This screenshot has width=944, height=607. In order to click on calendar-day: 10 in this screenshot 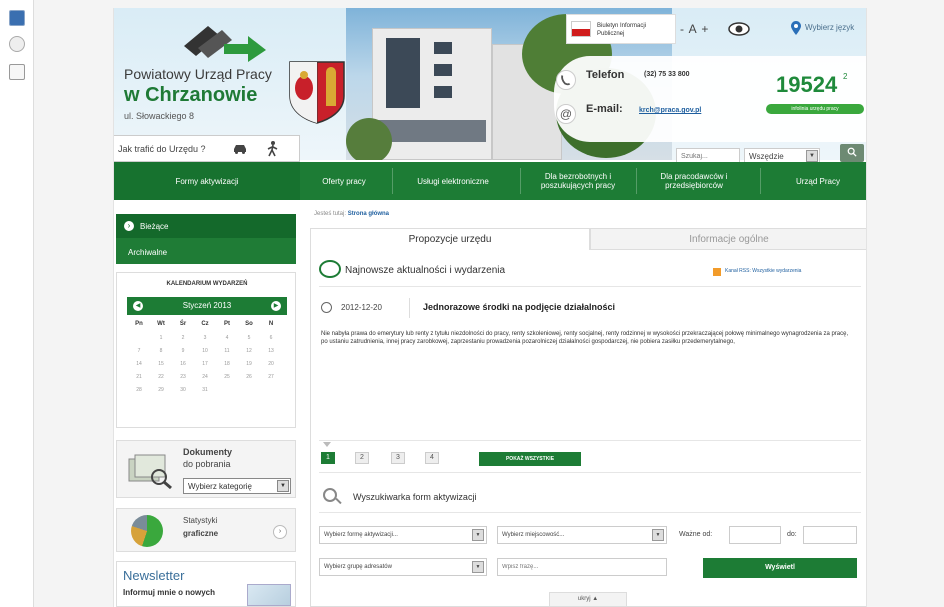, I will do `click(205, 351)`.